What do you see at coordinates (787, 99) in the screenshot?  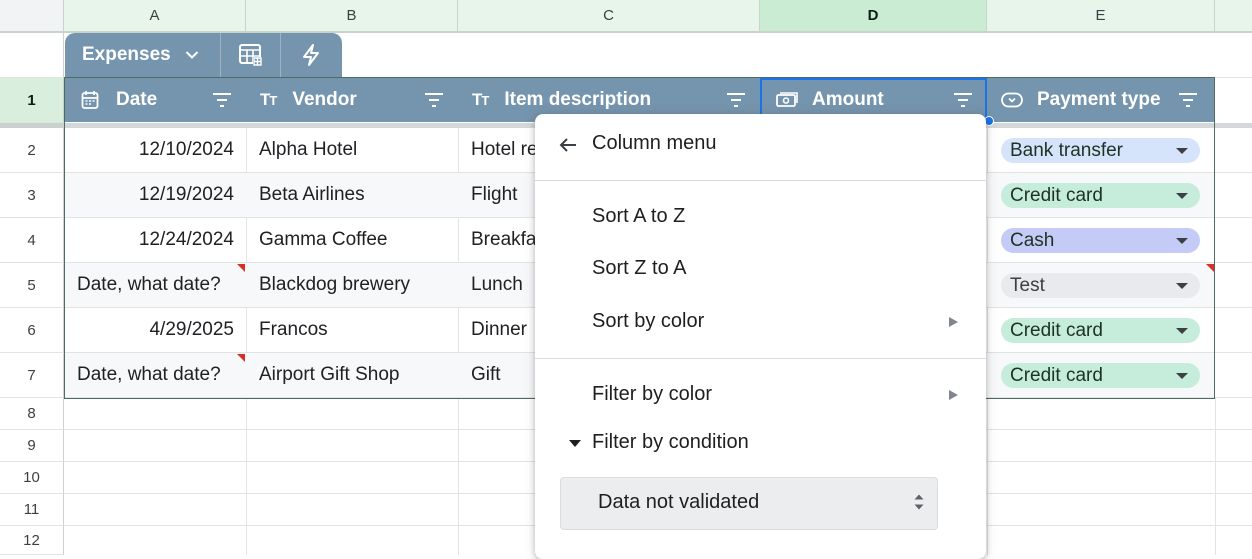 I see `currency-icon` at bounding box center [787, 99].